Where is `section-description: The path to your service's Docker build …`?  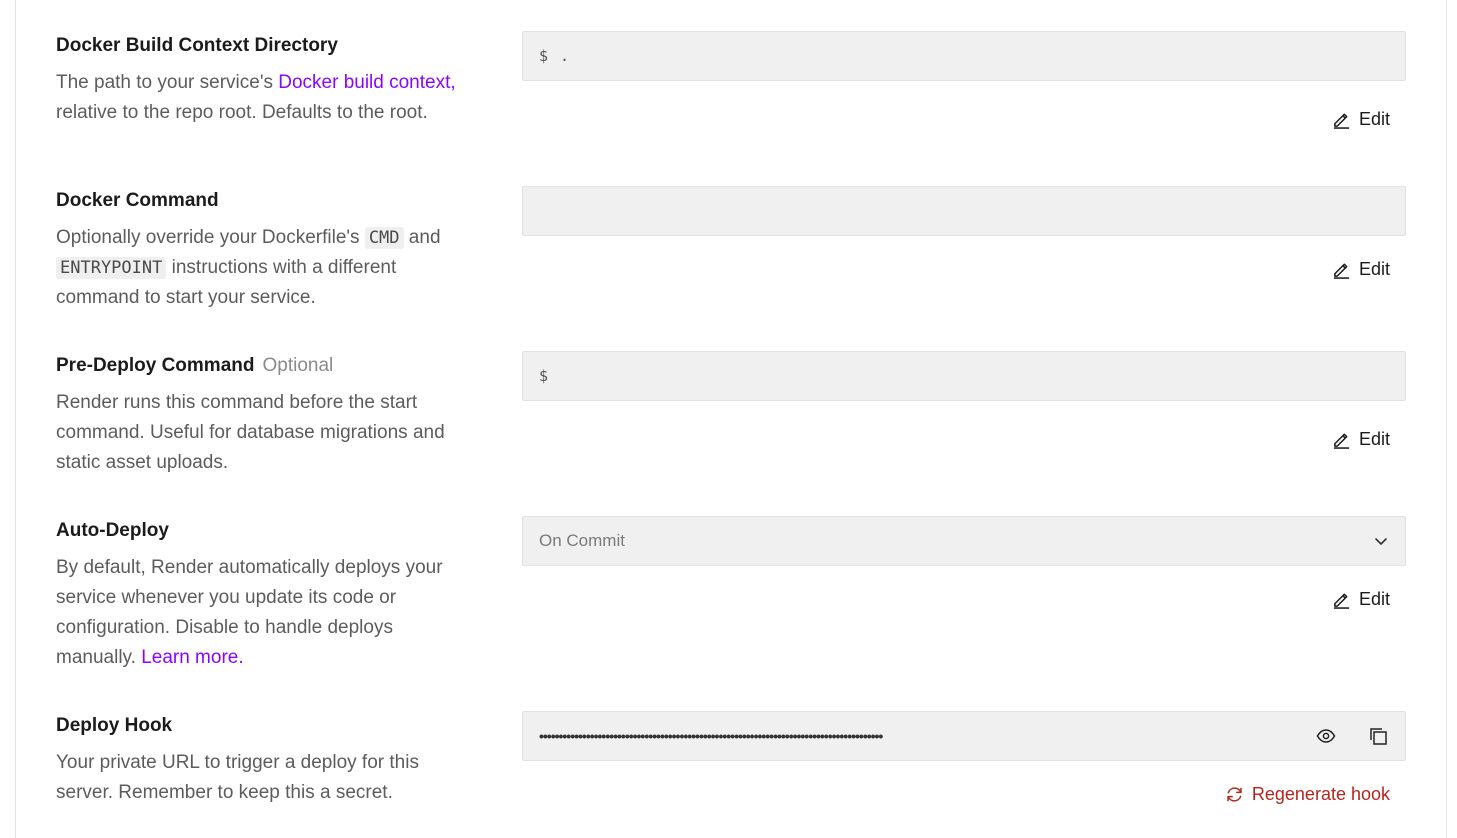
section-description: The path to your service's Docker build … is located at coordinates (266, 98).